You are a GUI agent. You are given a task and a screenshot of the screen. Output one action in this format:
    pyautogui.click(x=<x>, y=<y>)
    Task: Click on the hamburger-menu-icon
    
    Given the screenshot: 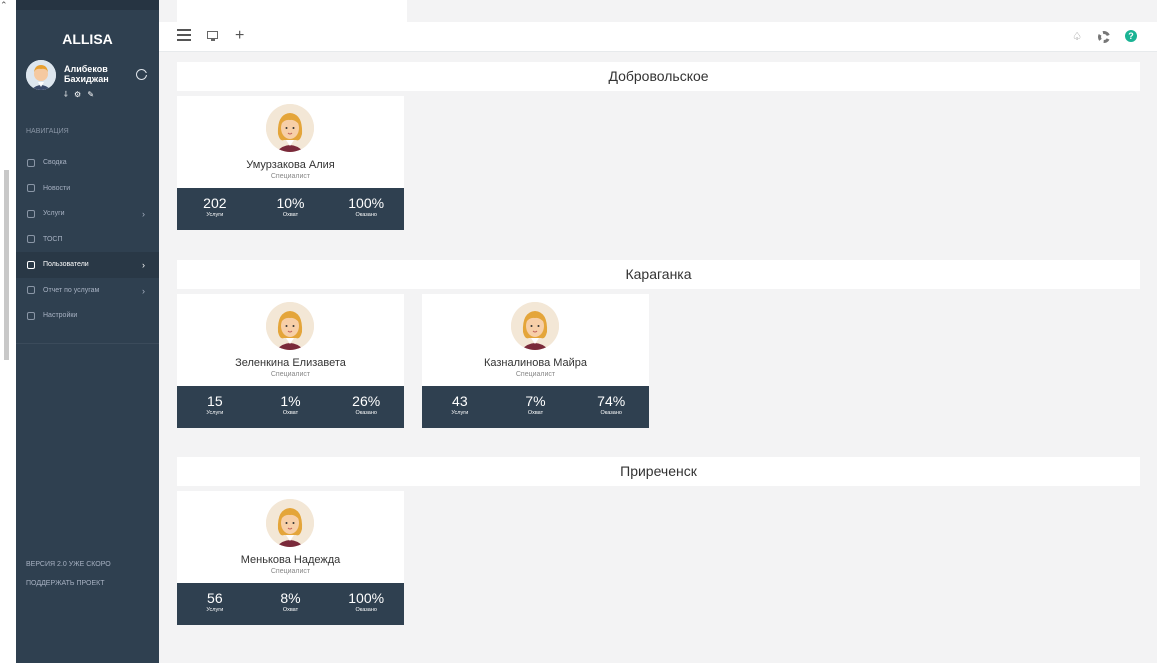 What is the action you would take?
    pyautogui.click(x=184, y=36)
    